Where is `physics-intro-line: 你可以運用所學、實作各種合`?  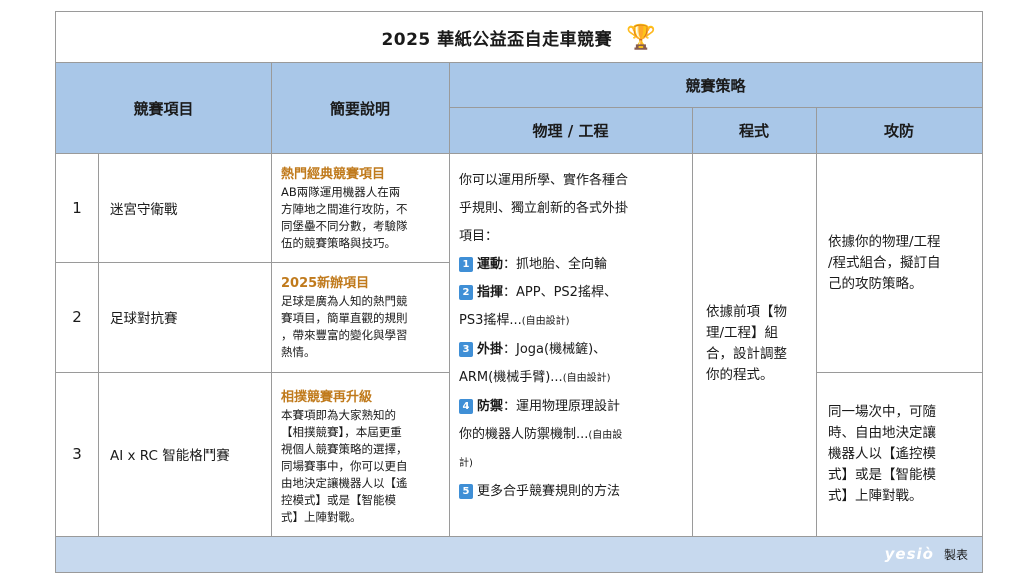
physics-intro-line: 你可以運用所學、實作各種合 is located at coordinates (544, 180).